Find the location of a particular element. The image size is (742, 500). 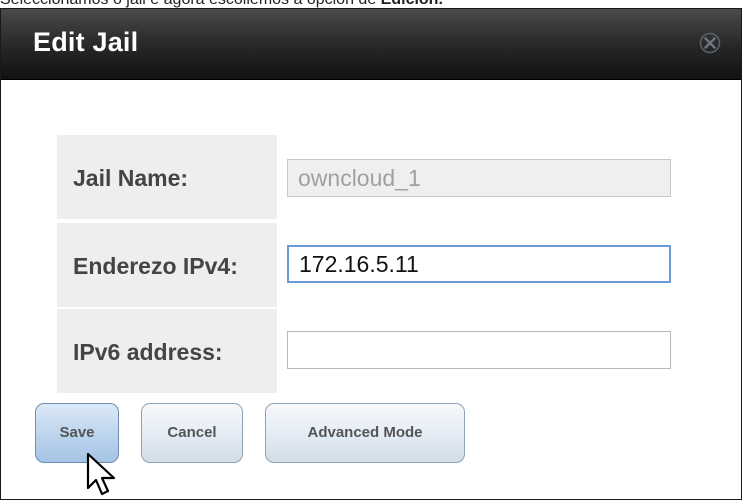

arrow-cursor-icon is located at coordinates (101, 474).